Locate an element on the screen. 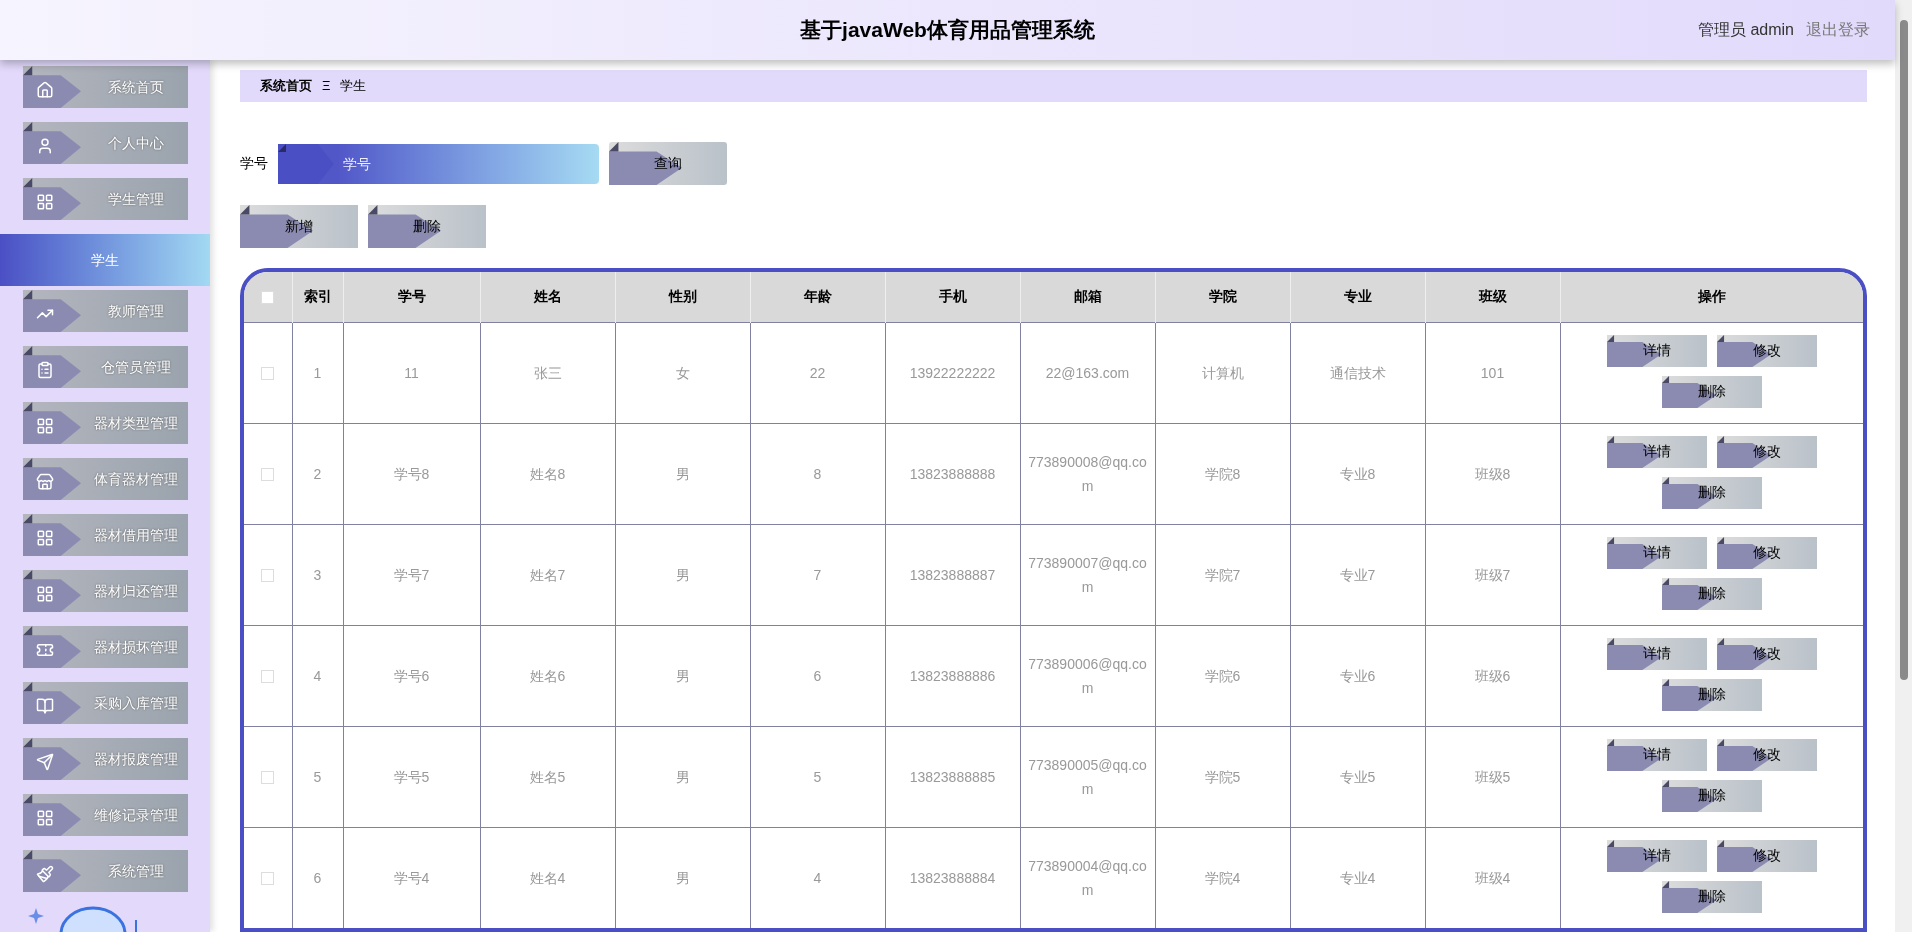 The image size is (1912, 932). table-cell: 1 is located at coordinates (317, 372).